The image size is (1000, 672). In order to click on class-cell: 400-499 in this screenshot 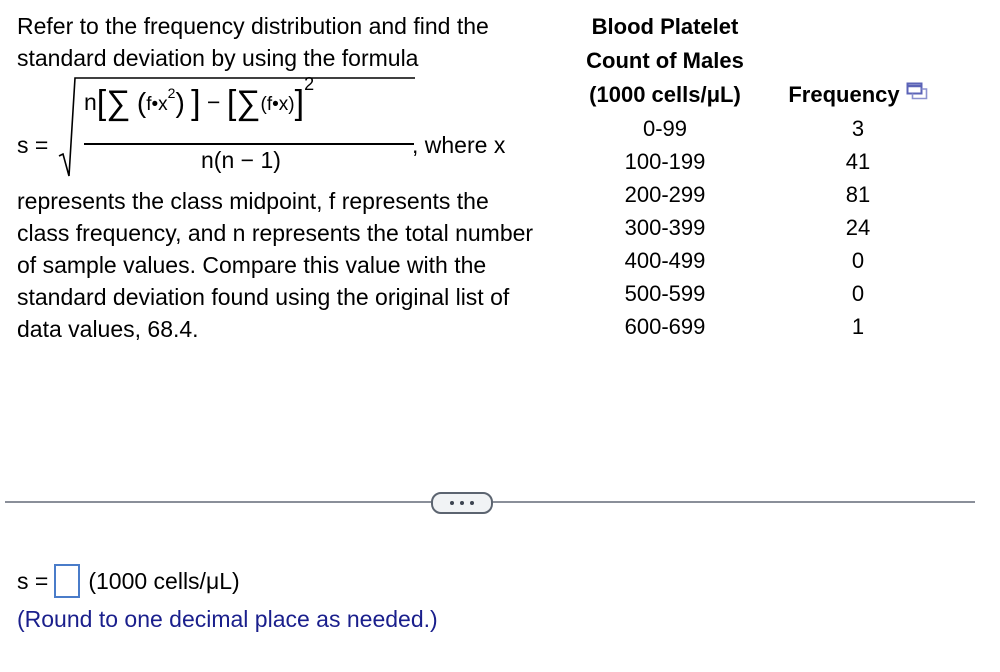, I will do `click(665, 260)`.